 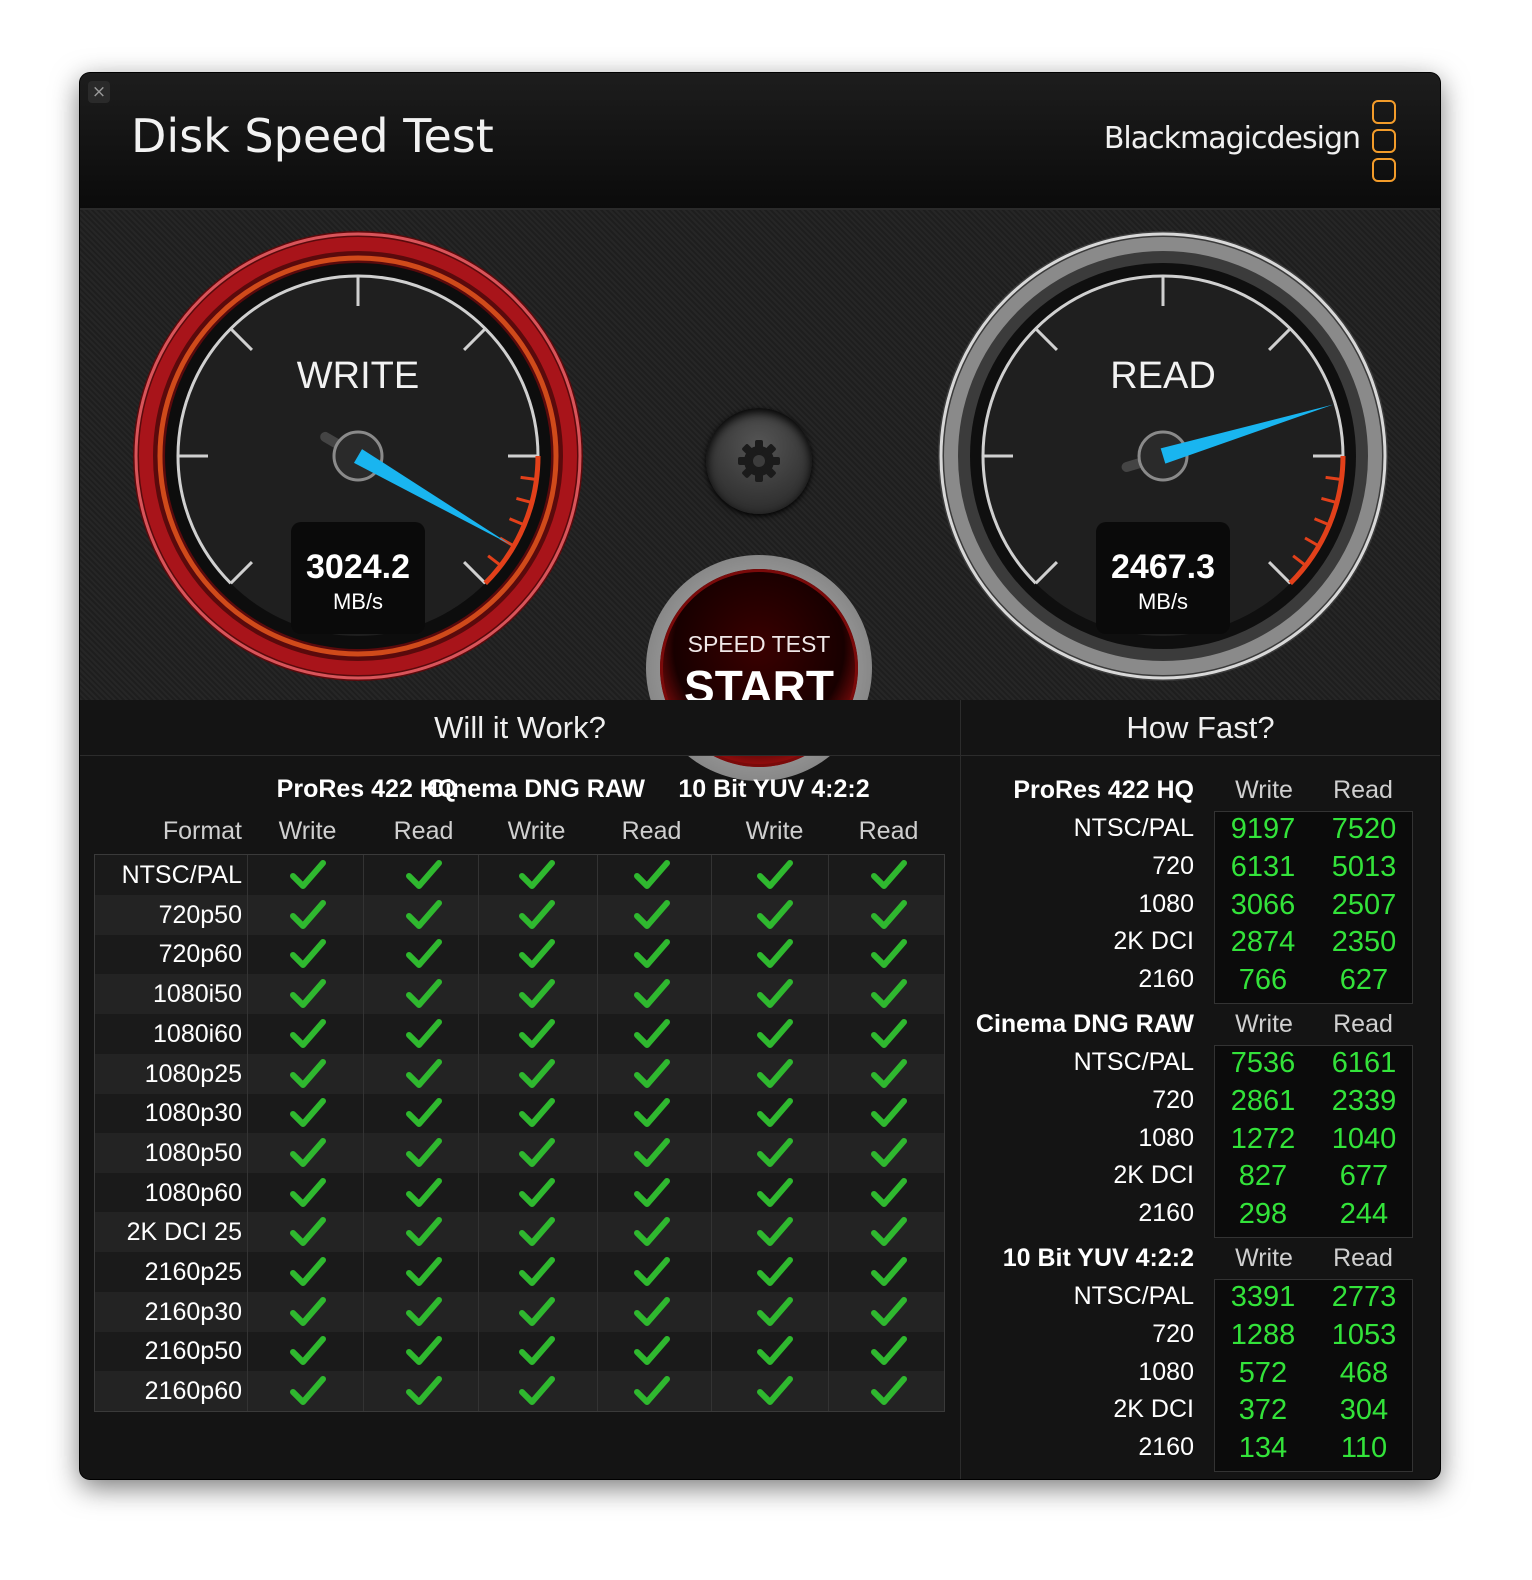 What do you see at coordinates (1263, 1410) in the screenshot?
I see `how-fast-write-value: 372` at bounding box center [1263, 1410].